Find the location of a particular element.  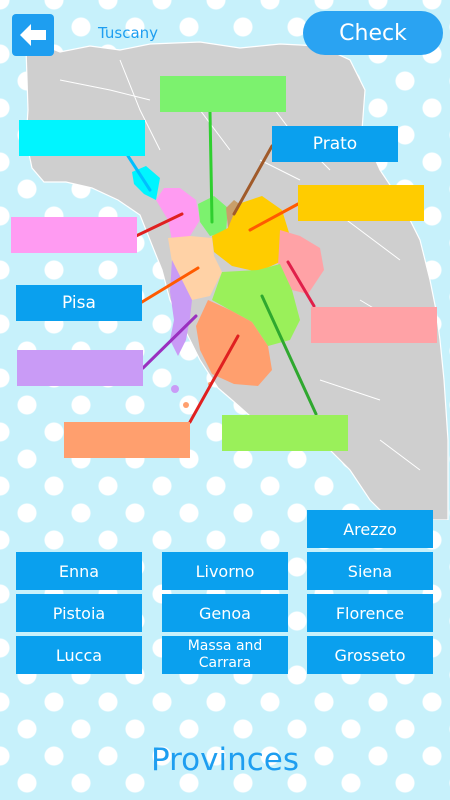

arrow-left-icon is located at coordinates (33, 35).